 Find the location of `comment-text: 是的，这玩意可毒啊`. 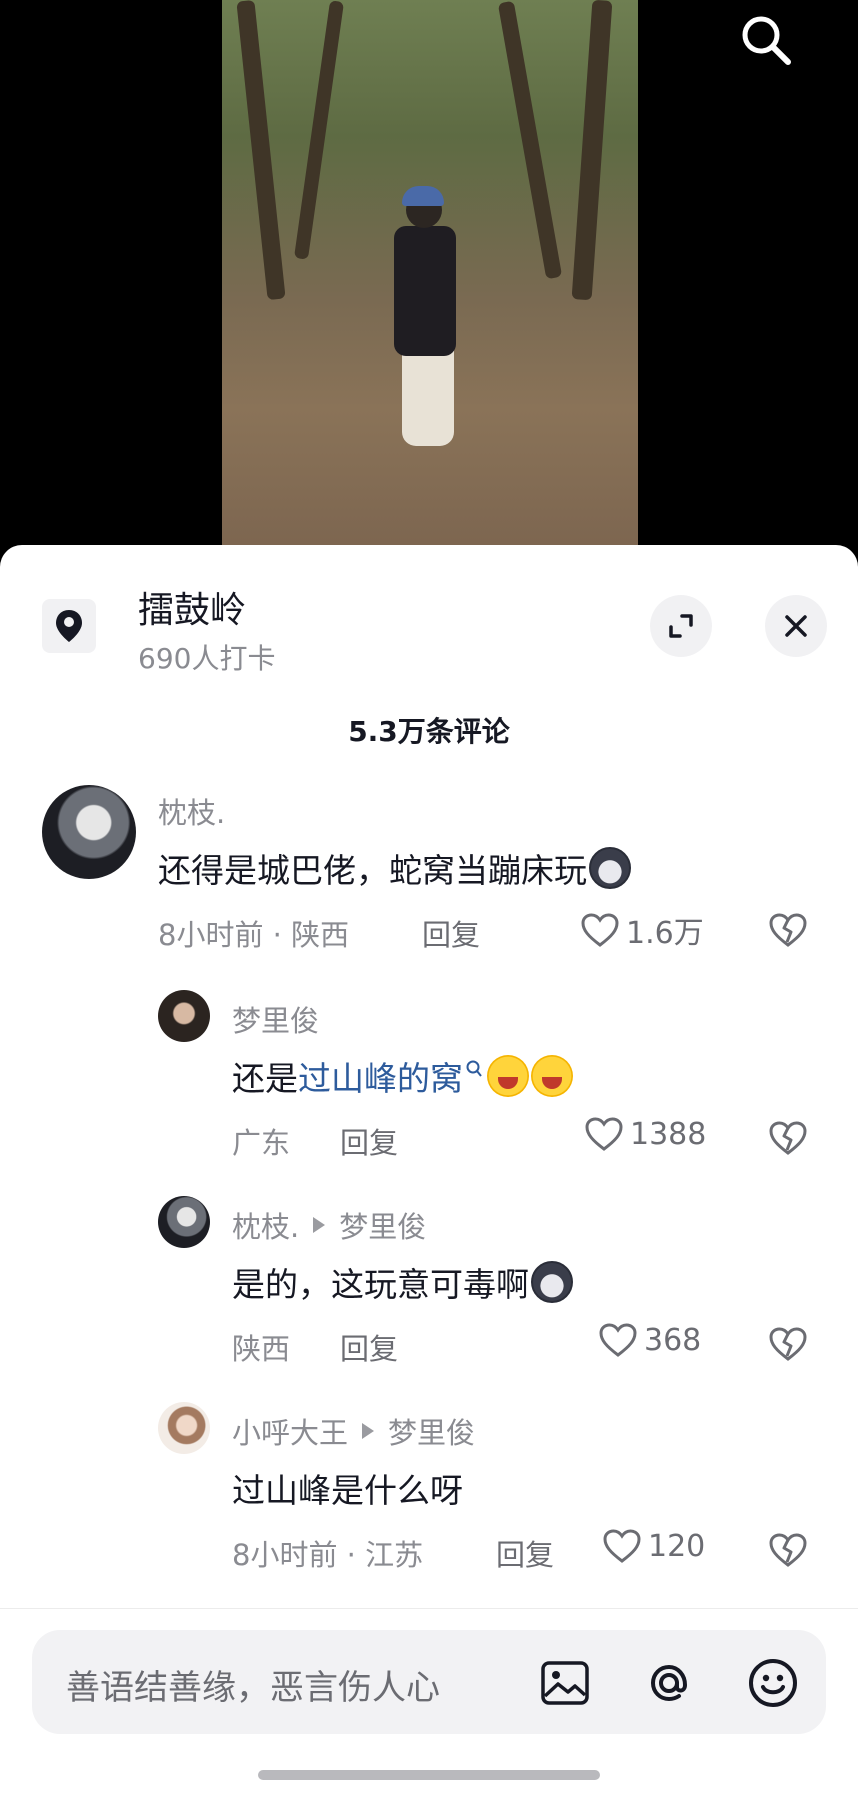

comment-text: 是的，这玩意可毒啊 is located at coordinates (402, 1282).